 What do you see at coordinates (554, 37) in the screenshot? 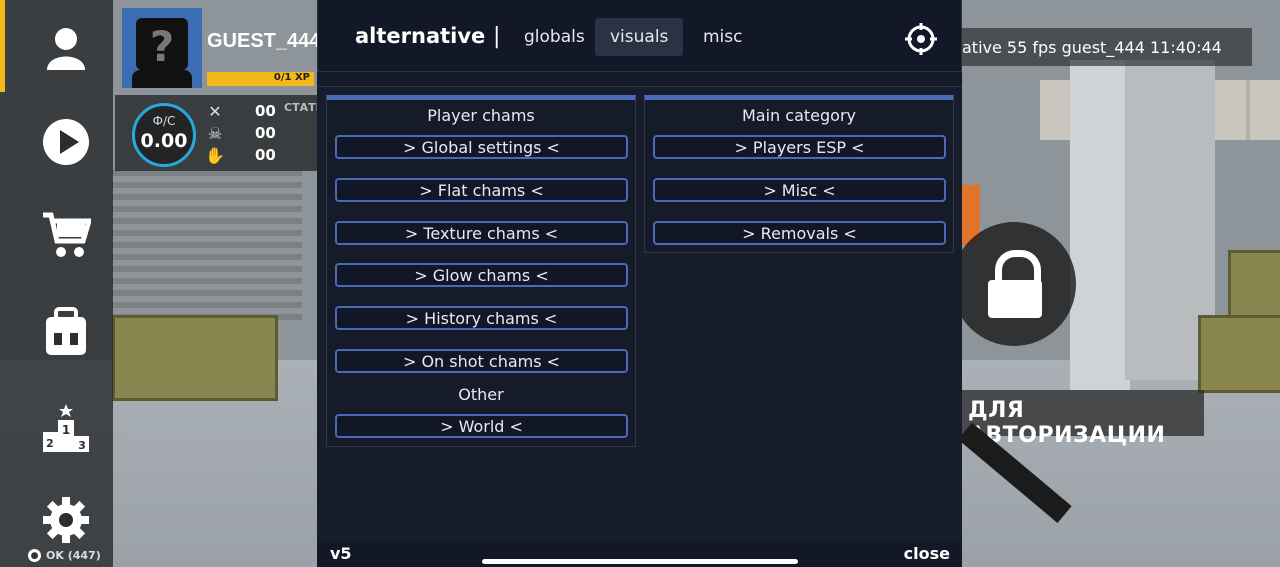
I see `tab-globals: globals` at bounding box center [554, 37].